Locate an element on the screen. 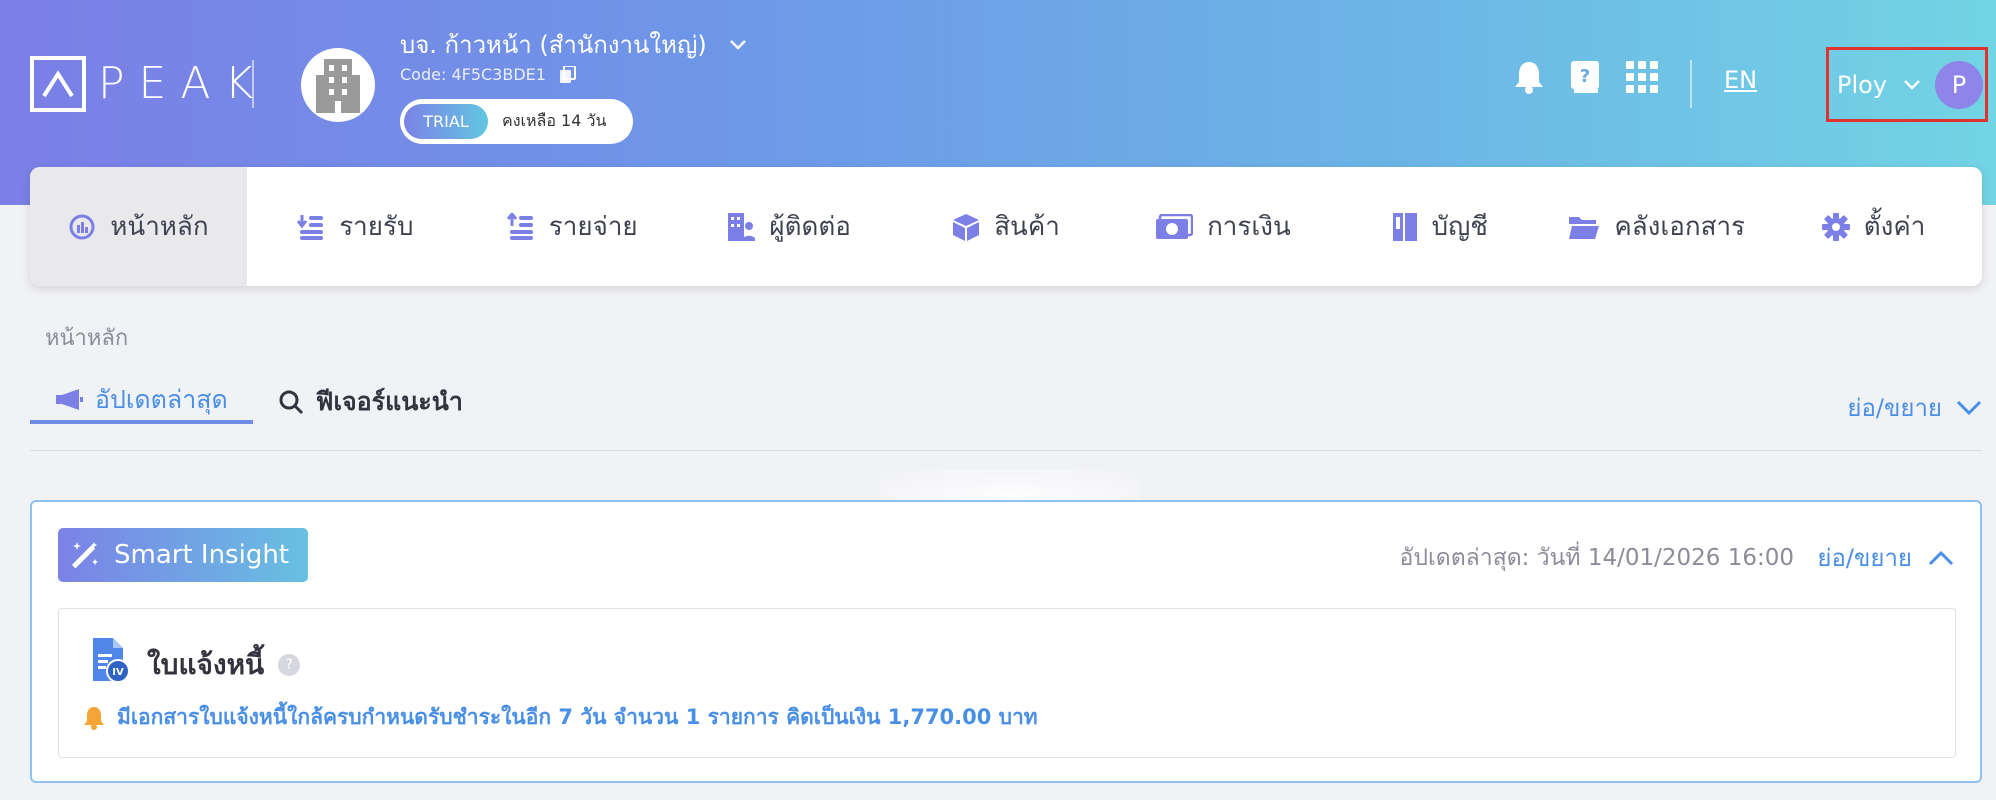 This screenshot has height=800, width=1996. nav-label: สินค้า is located at coordinates (1027, 227).